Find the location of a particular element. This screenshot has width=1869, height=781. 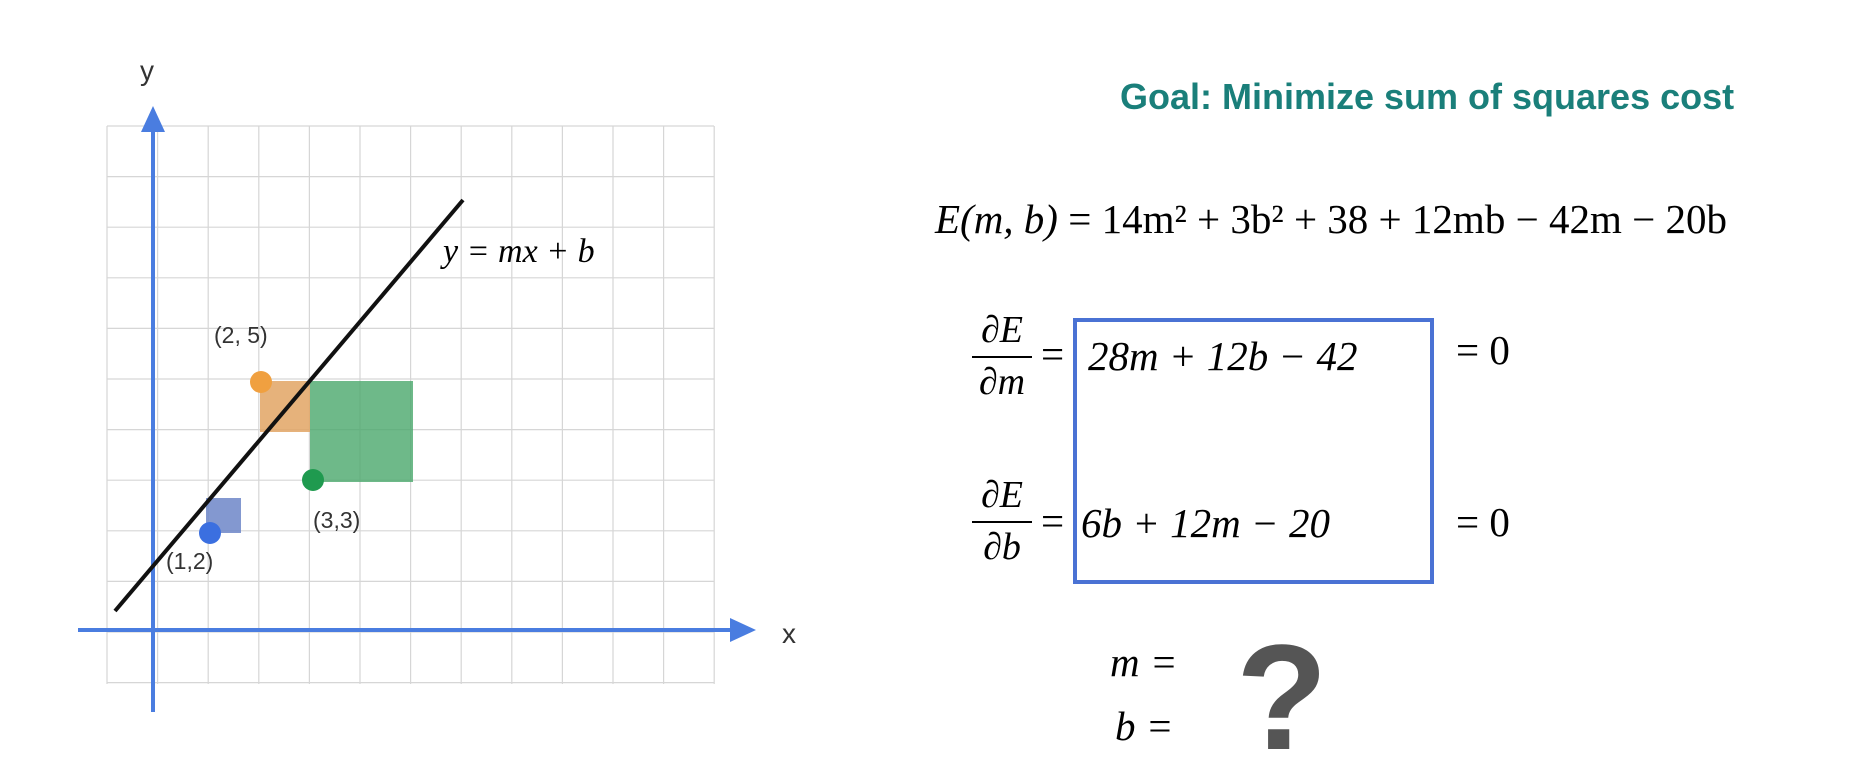

partial-e-partial-b: ∂E ∂b is located at coordinates (1002, 521).